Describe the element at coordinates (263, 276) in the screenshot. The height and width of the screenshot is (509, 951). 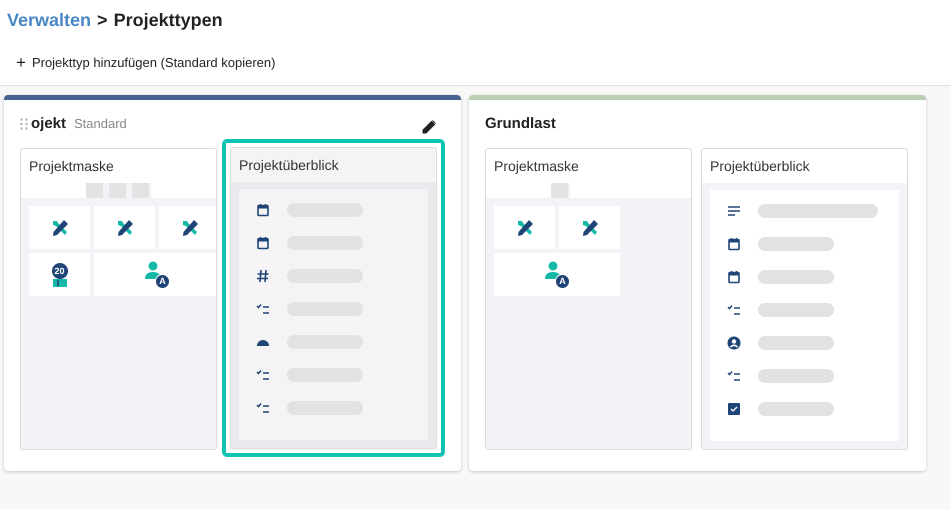
I see `hash-icon` at that location.